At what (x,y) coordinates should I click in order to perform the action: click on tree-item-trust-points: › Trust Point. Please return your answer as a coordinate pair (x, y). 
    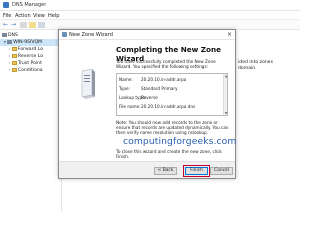
    Looking at the image, I should click on (31, 63).